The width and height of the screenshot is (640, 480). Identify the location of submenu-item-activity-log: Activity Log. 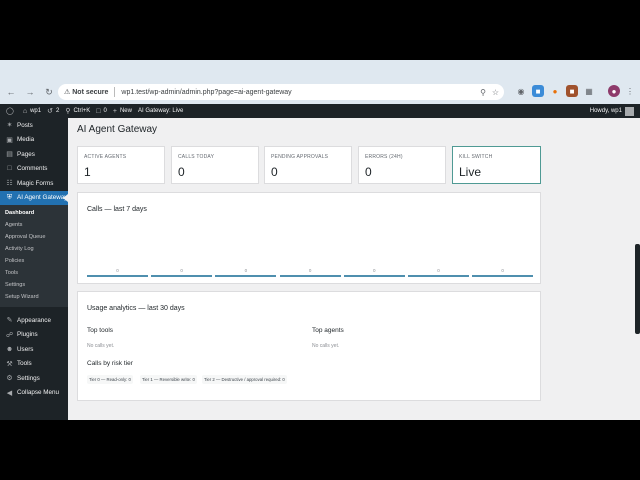
(34, 249).